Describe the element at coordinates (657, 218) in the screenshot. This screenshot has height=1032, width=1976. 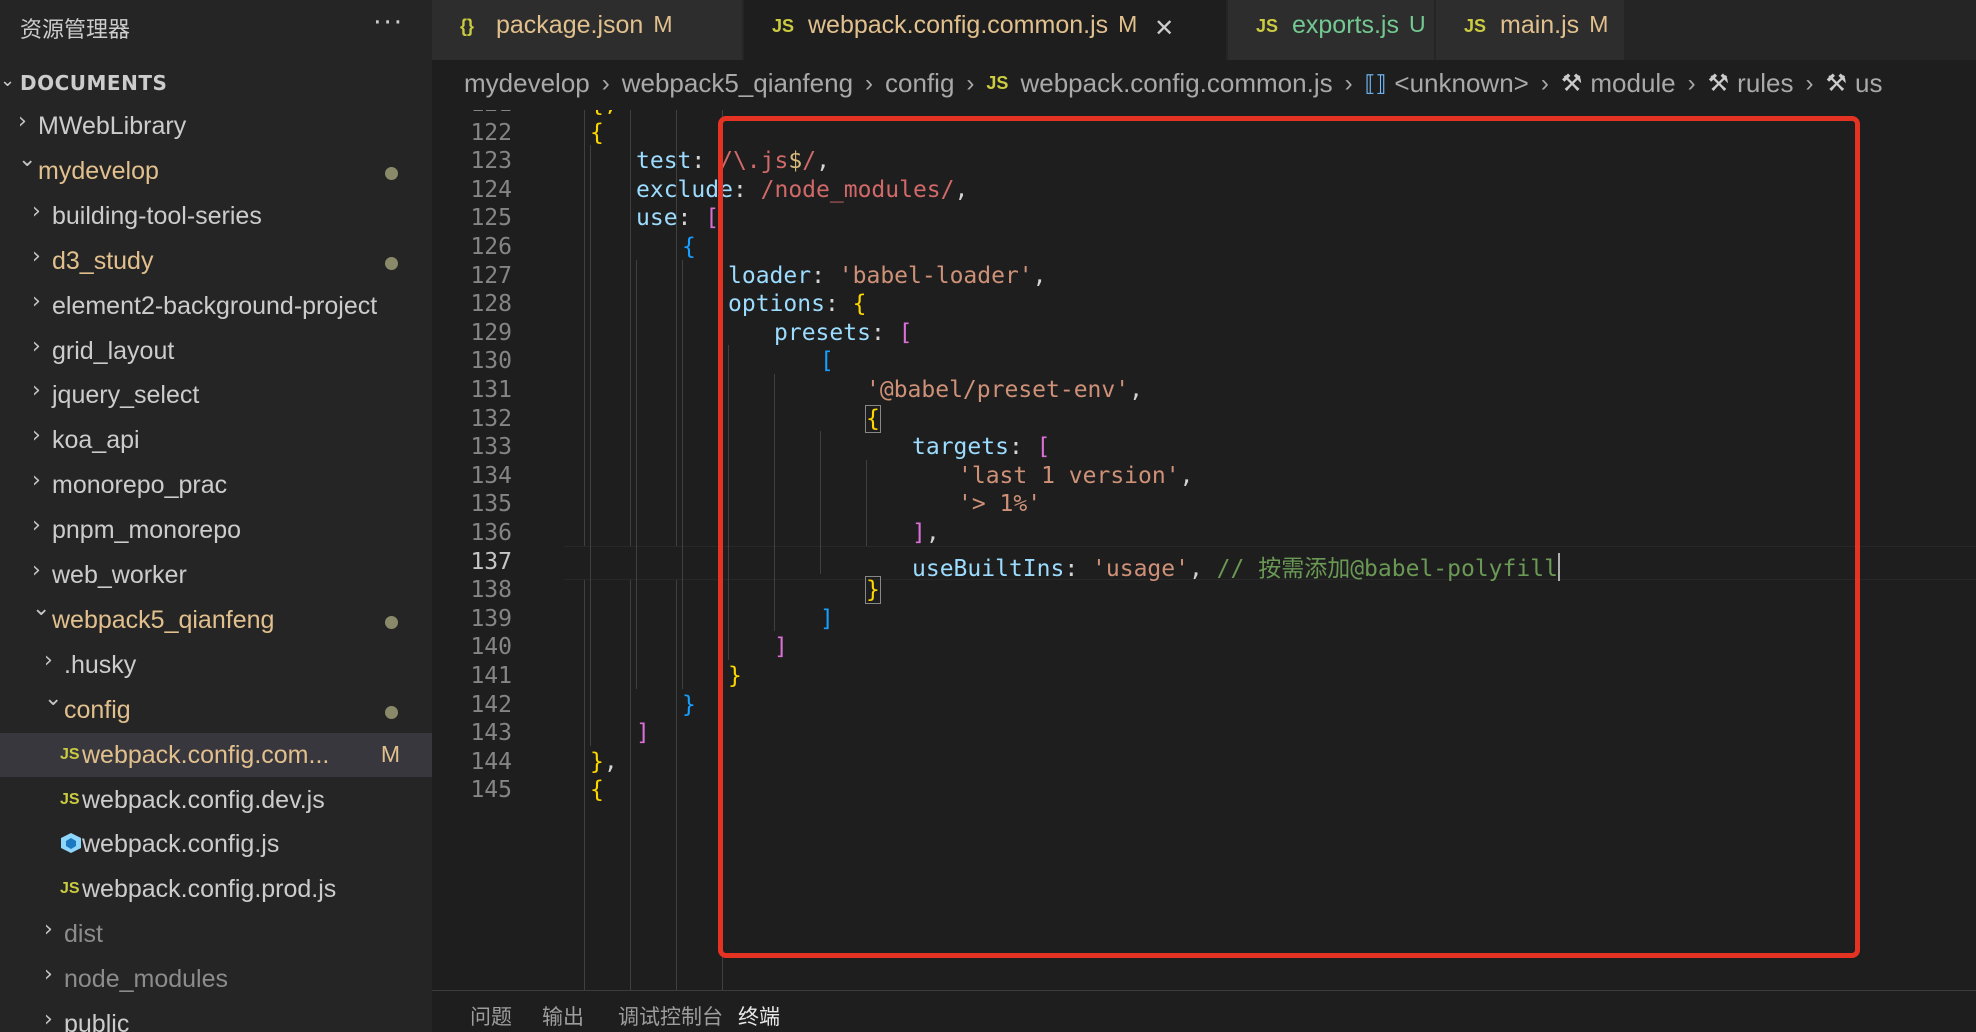
I see `code-token: use` at that location.